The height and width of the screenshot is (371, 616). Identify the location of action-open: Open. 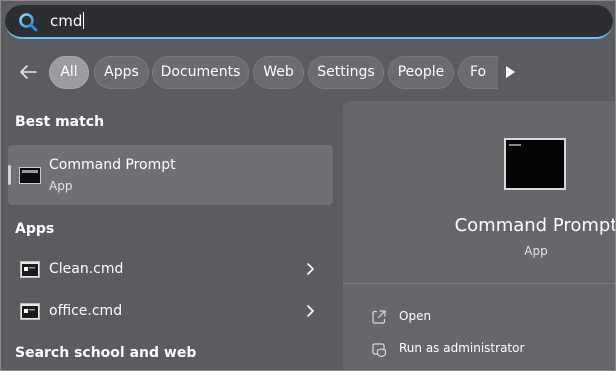
(471, 318).